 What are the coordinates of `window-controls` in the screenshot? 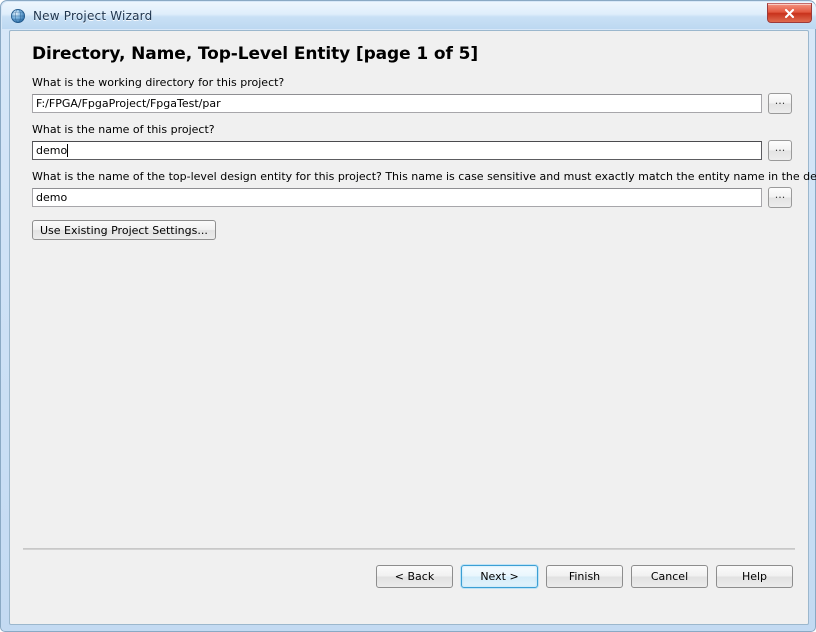 It's located at (789, 13).